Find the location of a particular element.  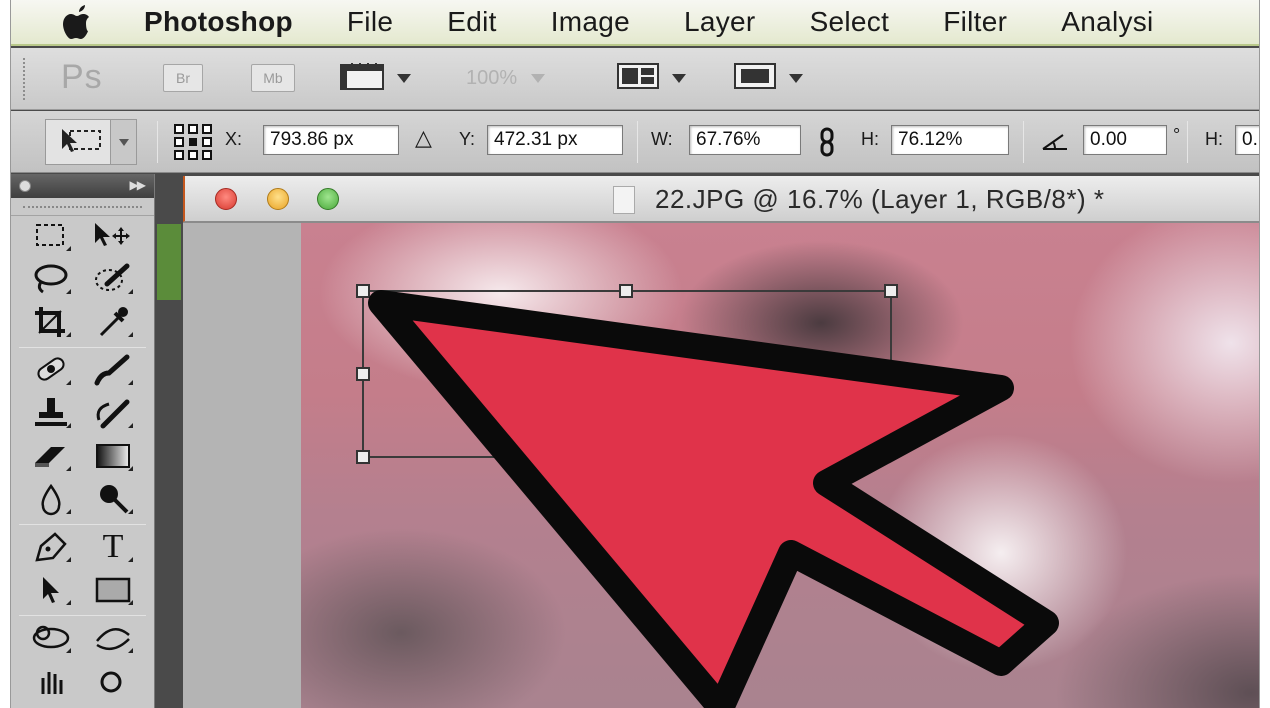

tool-preset-picker is located at coordinates (91, 142).